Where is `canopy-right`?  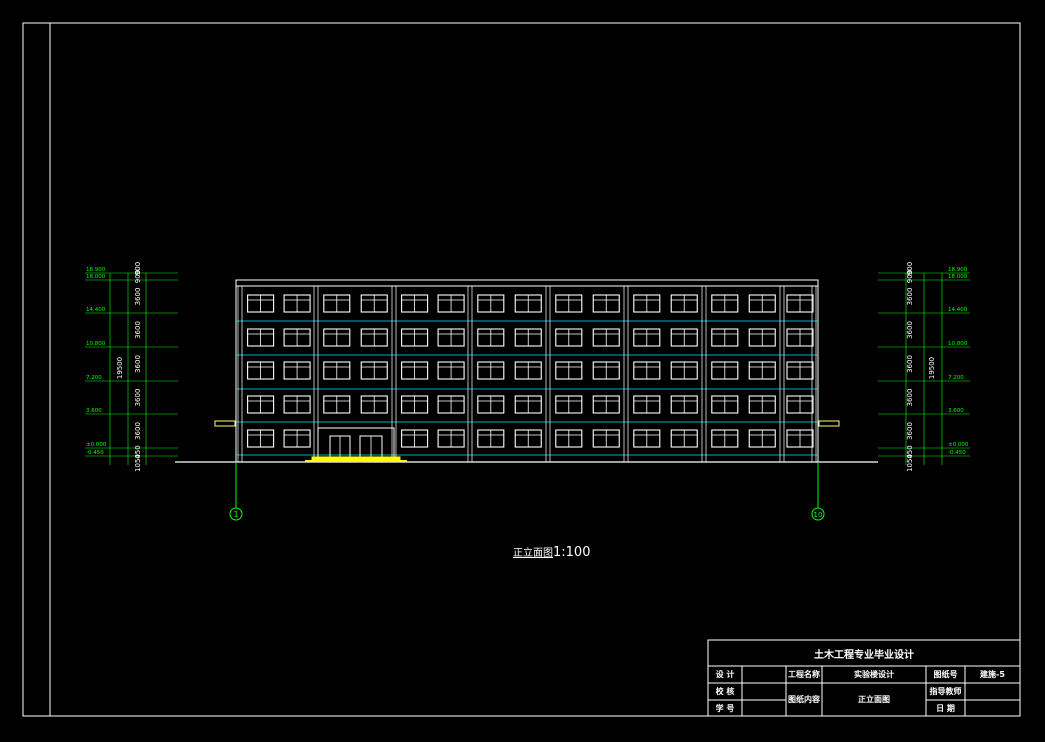
canopy-right is located at coordinates (829, 423).